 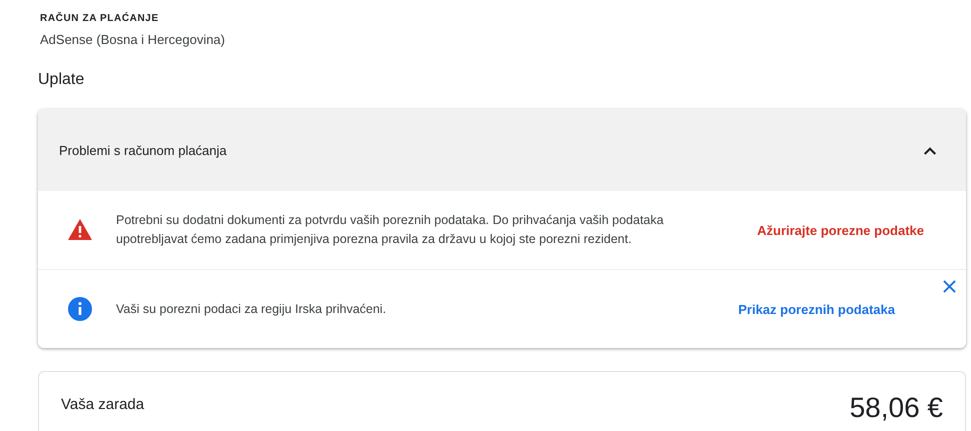 I want to click on warning-icon, so click(x=80, y=230).